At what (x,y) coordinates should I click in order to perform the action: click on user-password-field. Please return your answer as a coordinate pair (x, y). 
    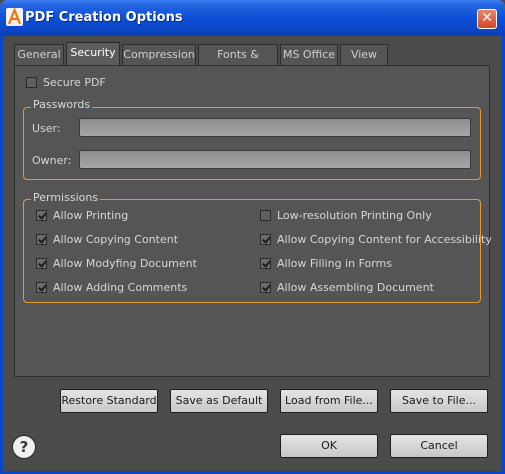
    Looking at the image, I should click on (275, 127).